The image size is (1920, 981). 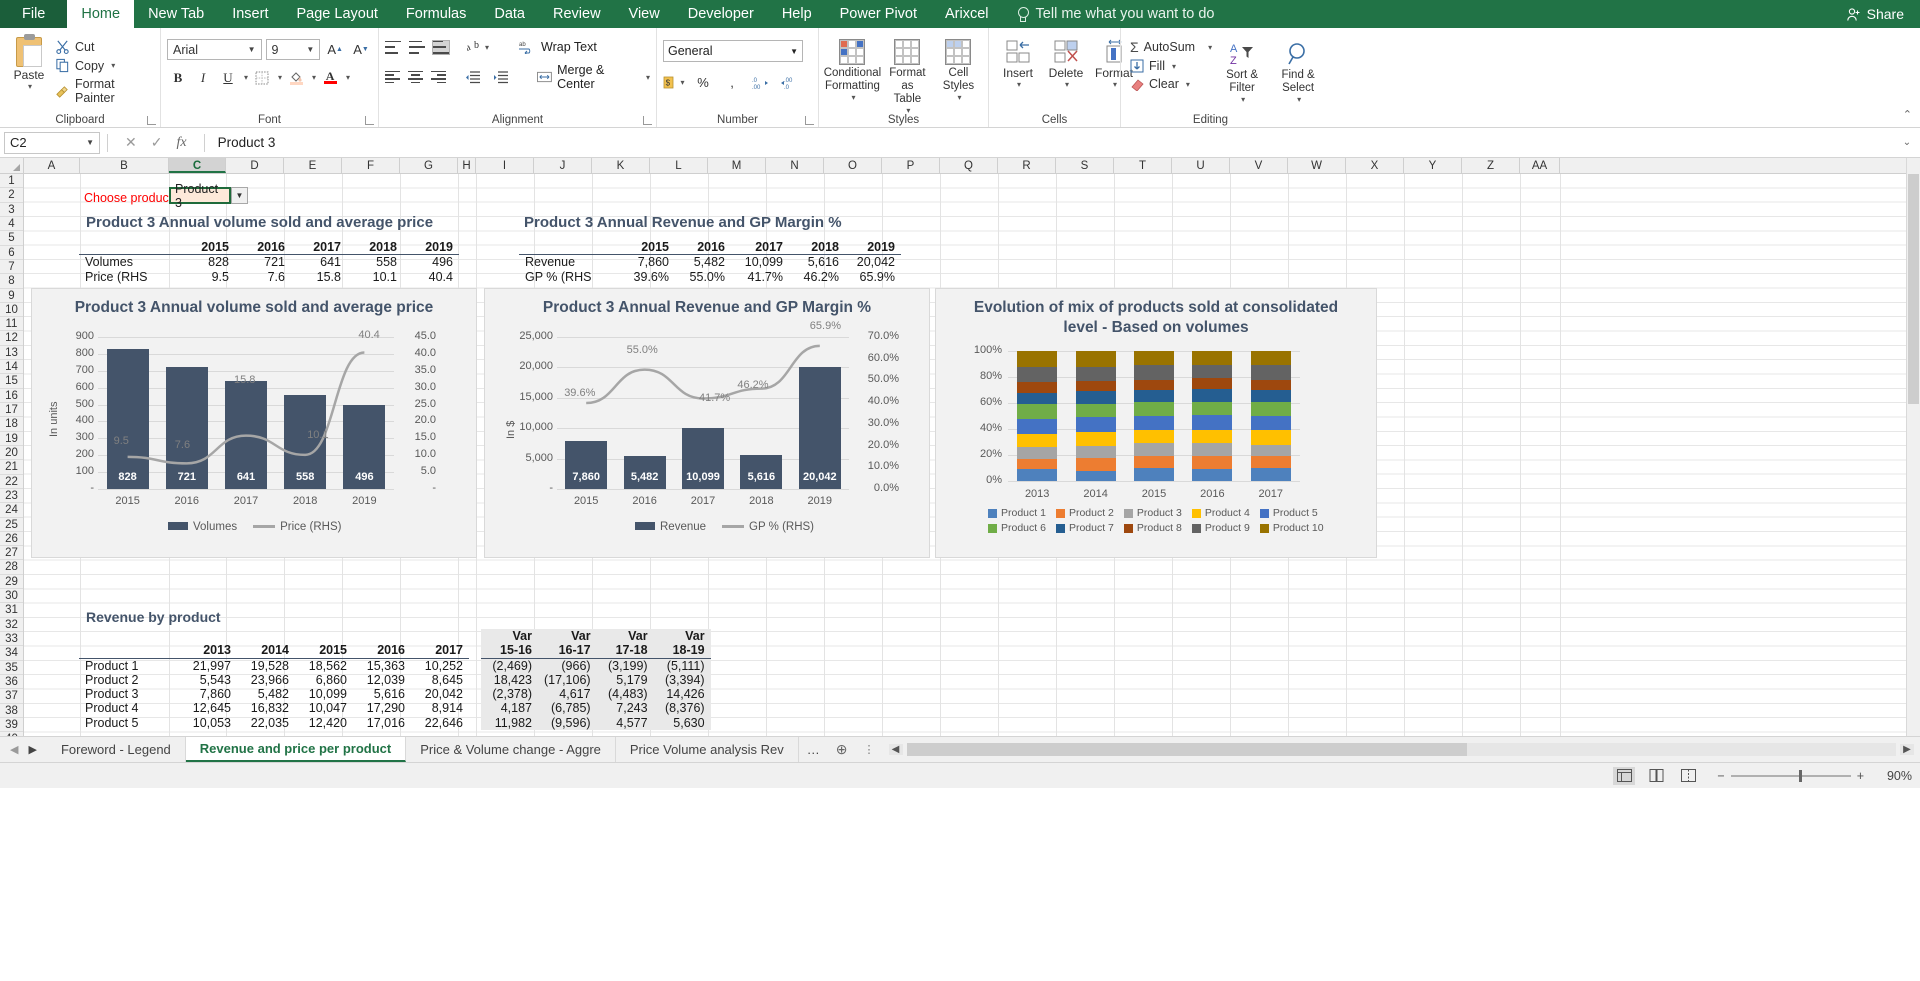 What do you see at coordinates (239, 195) in the screenshot?
I see `dropdown-arrow-icon: ▼` at bounding box center [239, 195].